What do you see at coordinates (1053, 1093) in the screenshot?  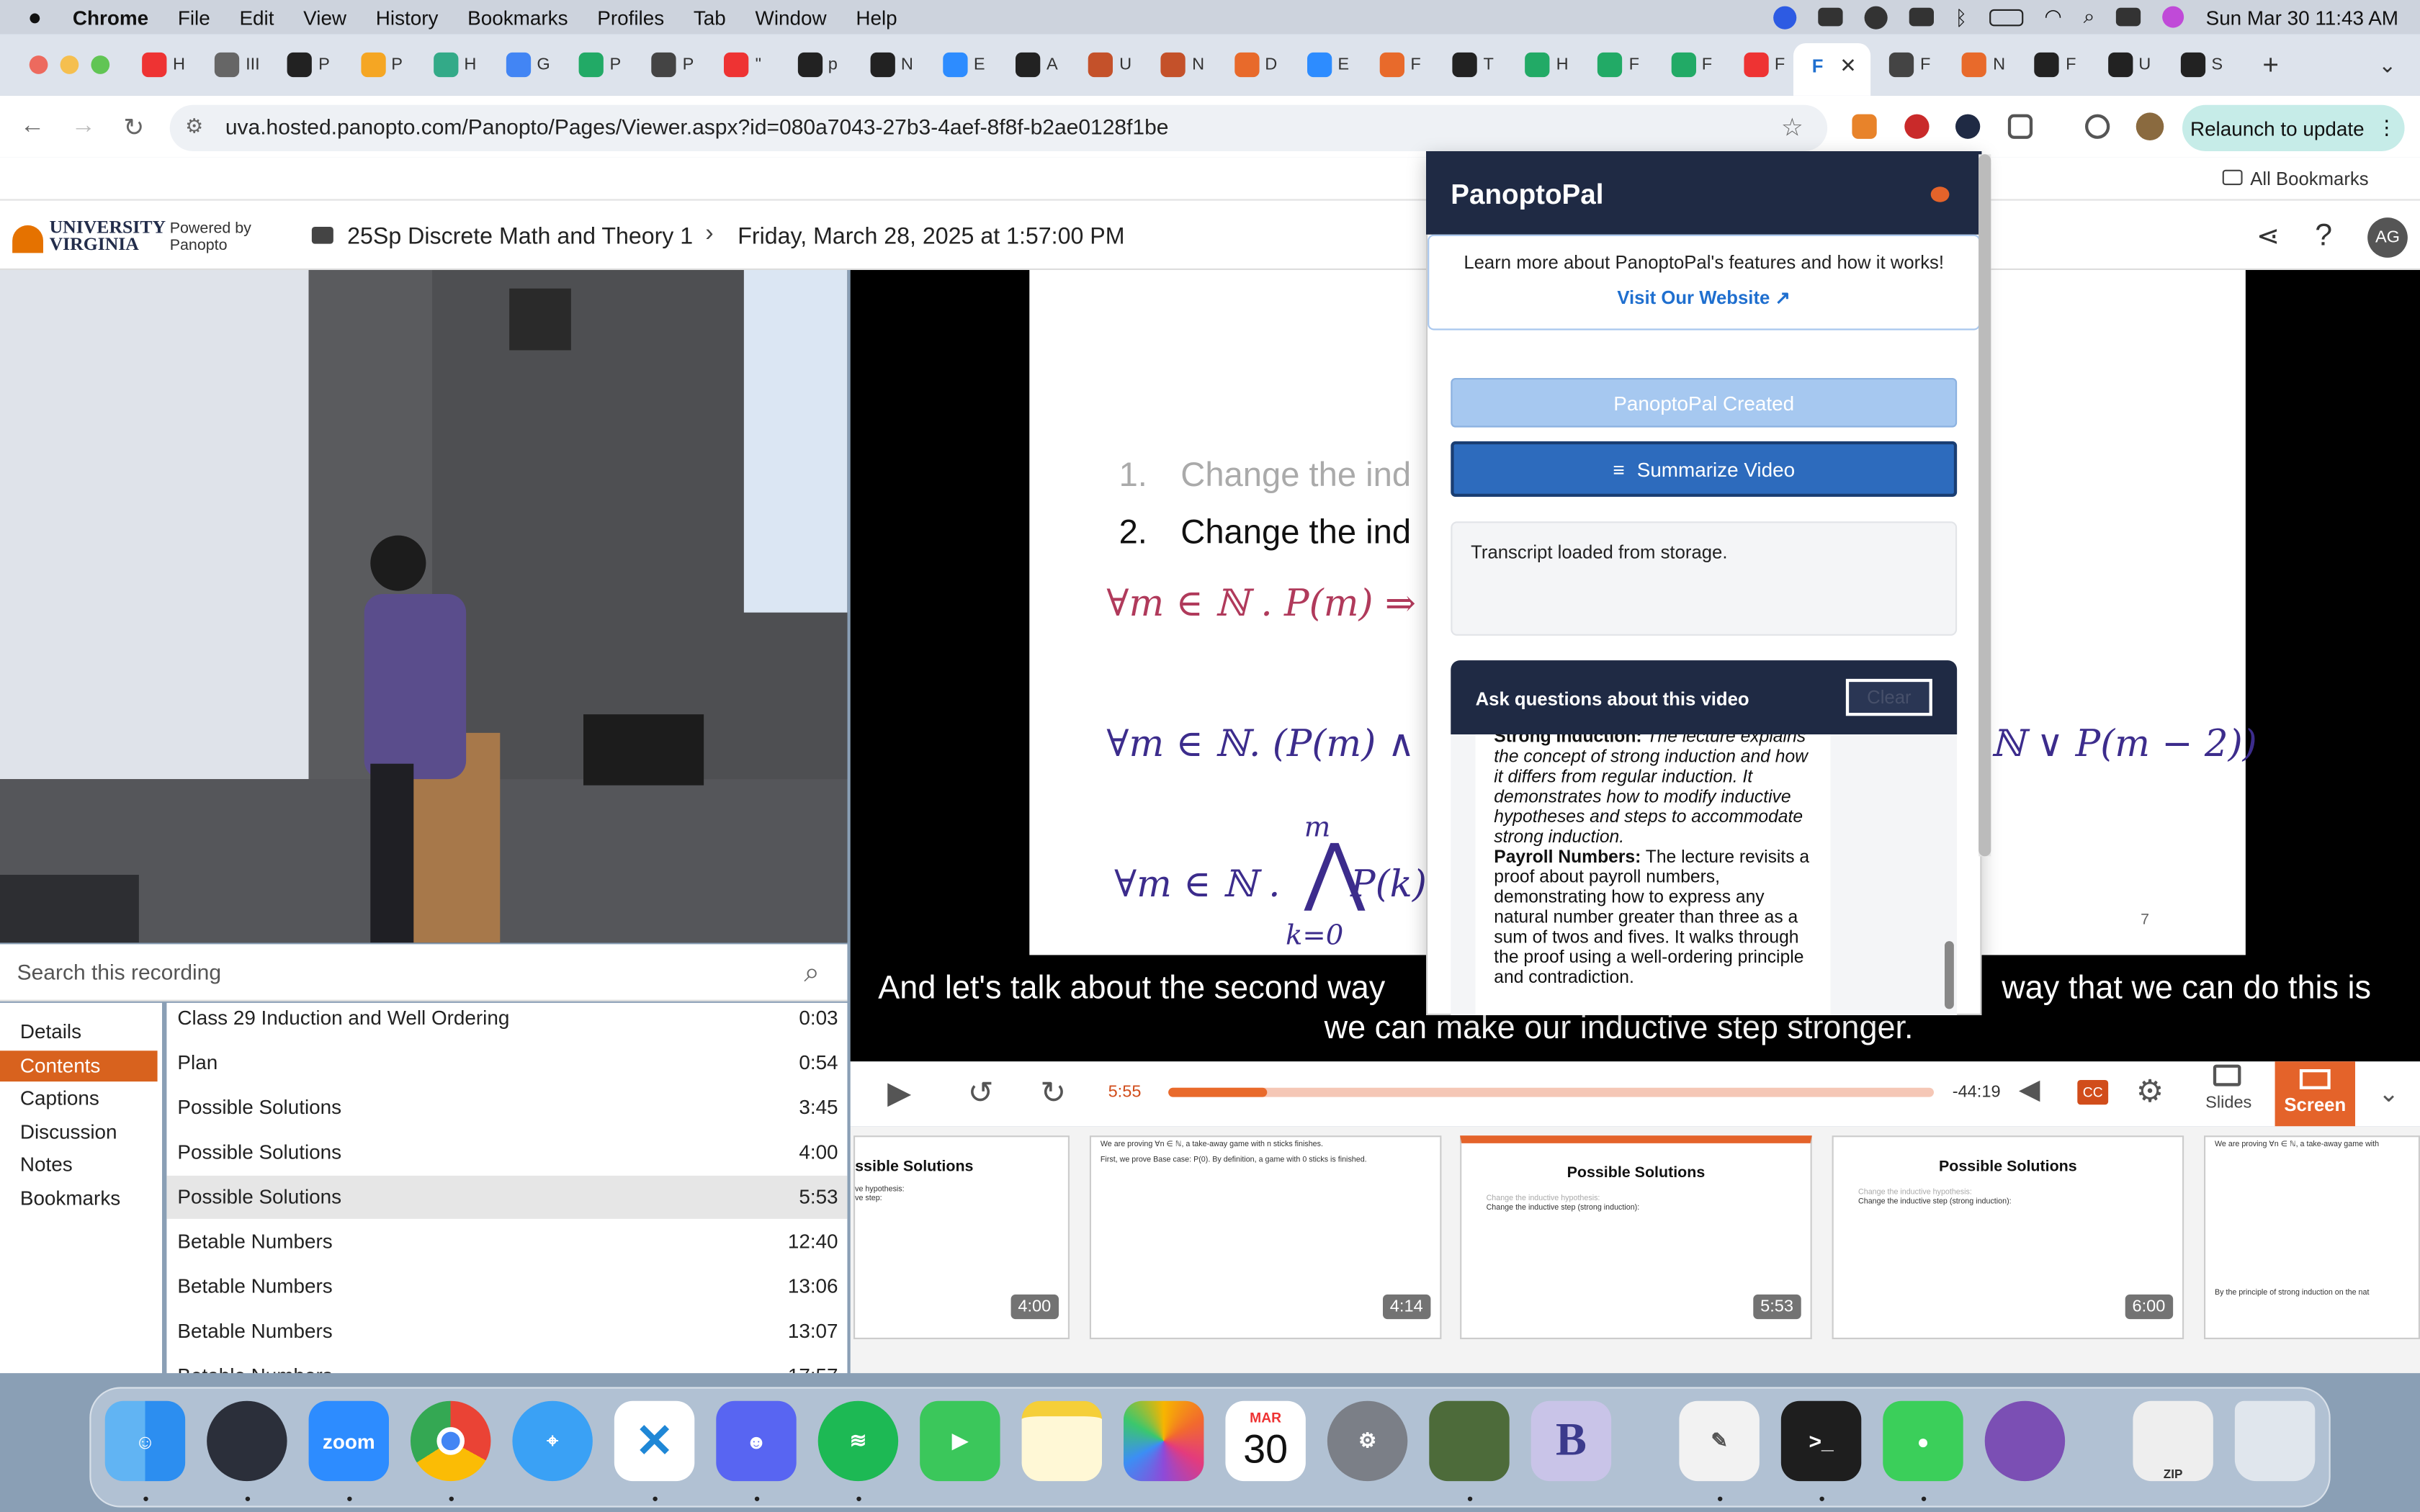 I see `forward-10-icon: ↻` at bounding box center [1053, 1093].